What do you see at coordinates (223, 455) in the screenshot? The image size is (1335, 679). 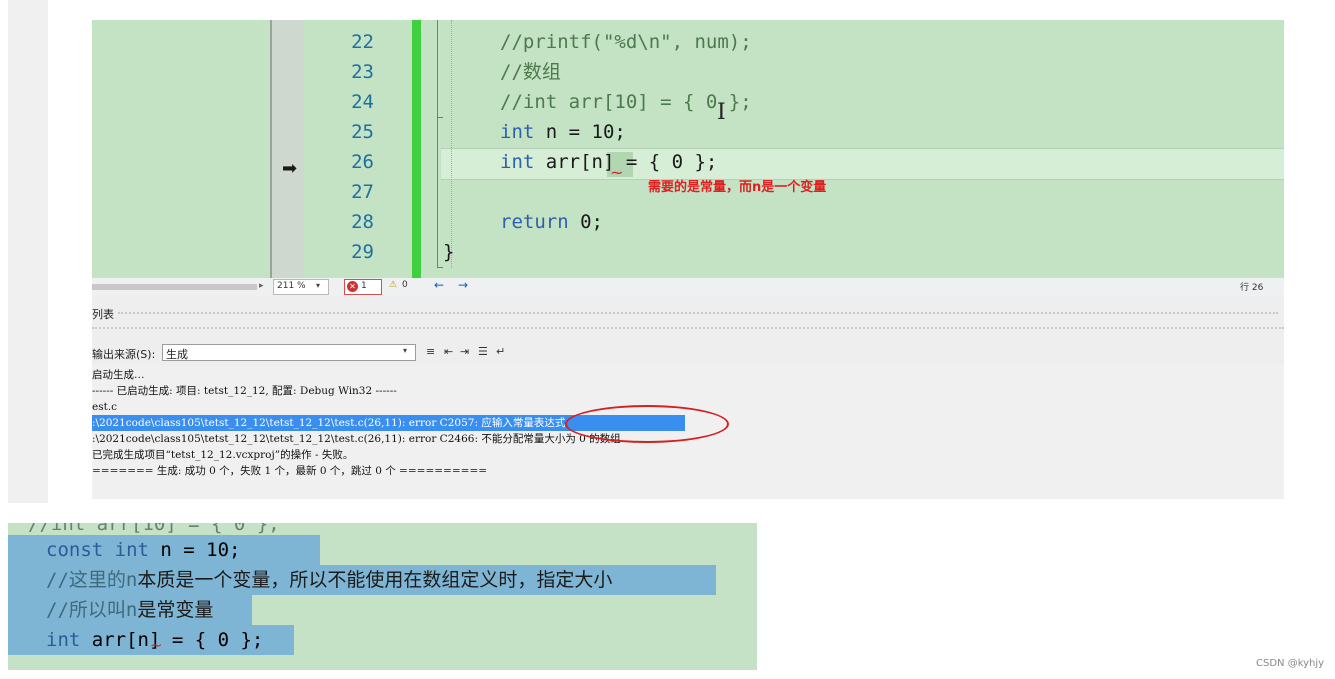 I see `output-line: 已完成生成项目“tetst_12_12.vcxproj”的操作 - 失败。` at bounding box center [223, 455].